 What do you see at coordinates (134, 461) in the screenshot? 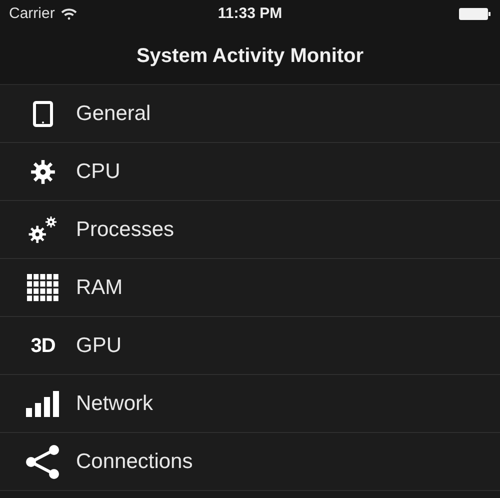
I see `menu-item-label: Connections` at bounding box center [134, 461].